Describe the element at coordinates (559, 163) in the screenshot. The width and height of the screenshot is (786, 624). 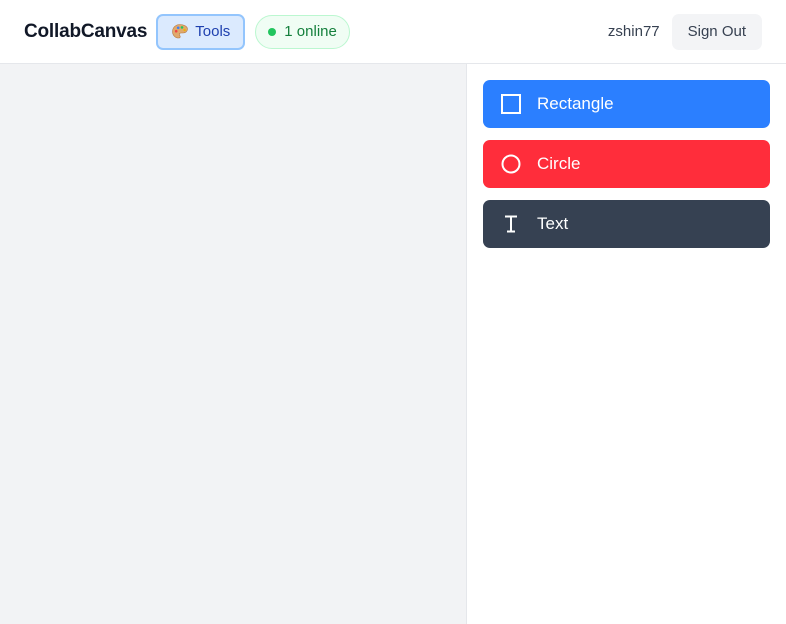
I see `circle-tool-label: Circle` at that location.